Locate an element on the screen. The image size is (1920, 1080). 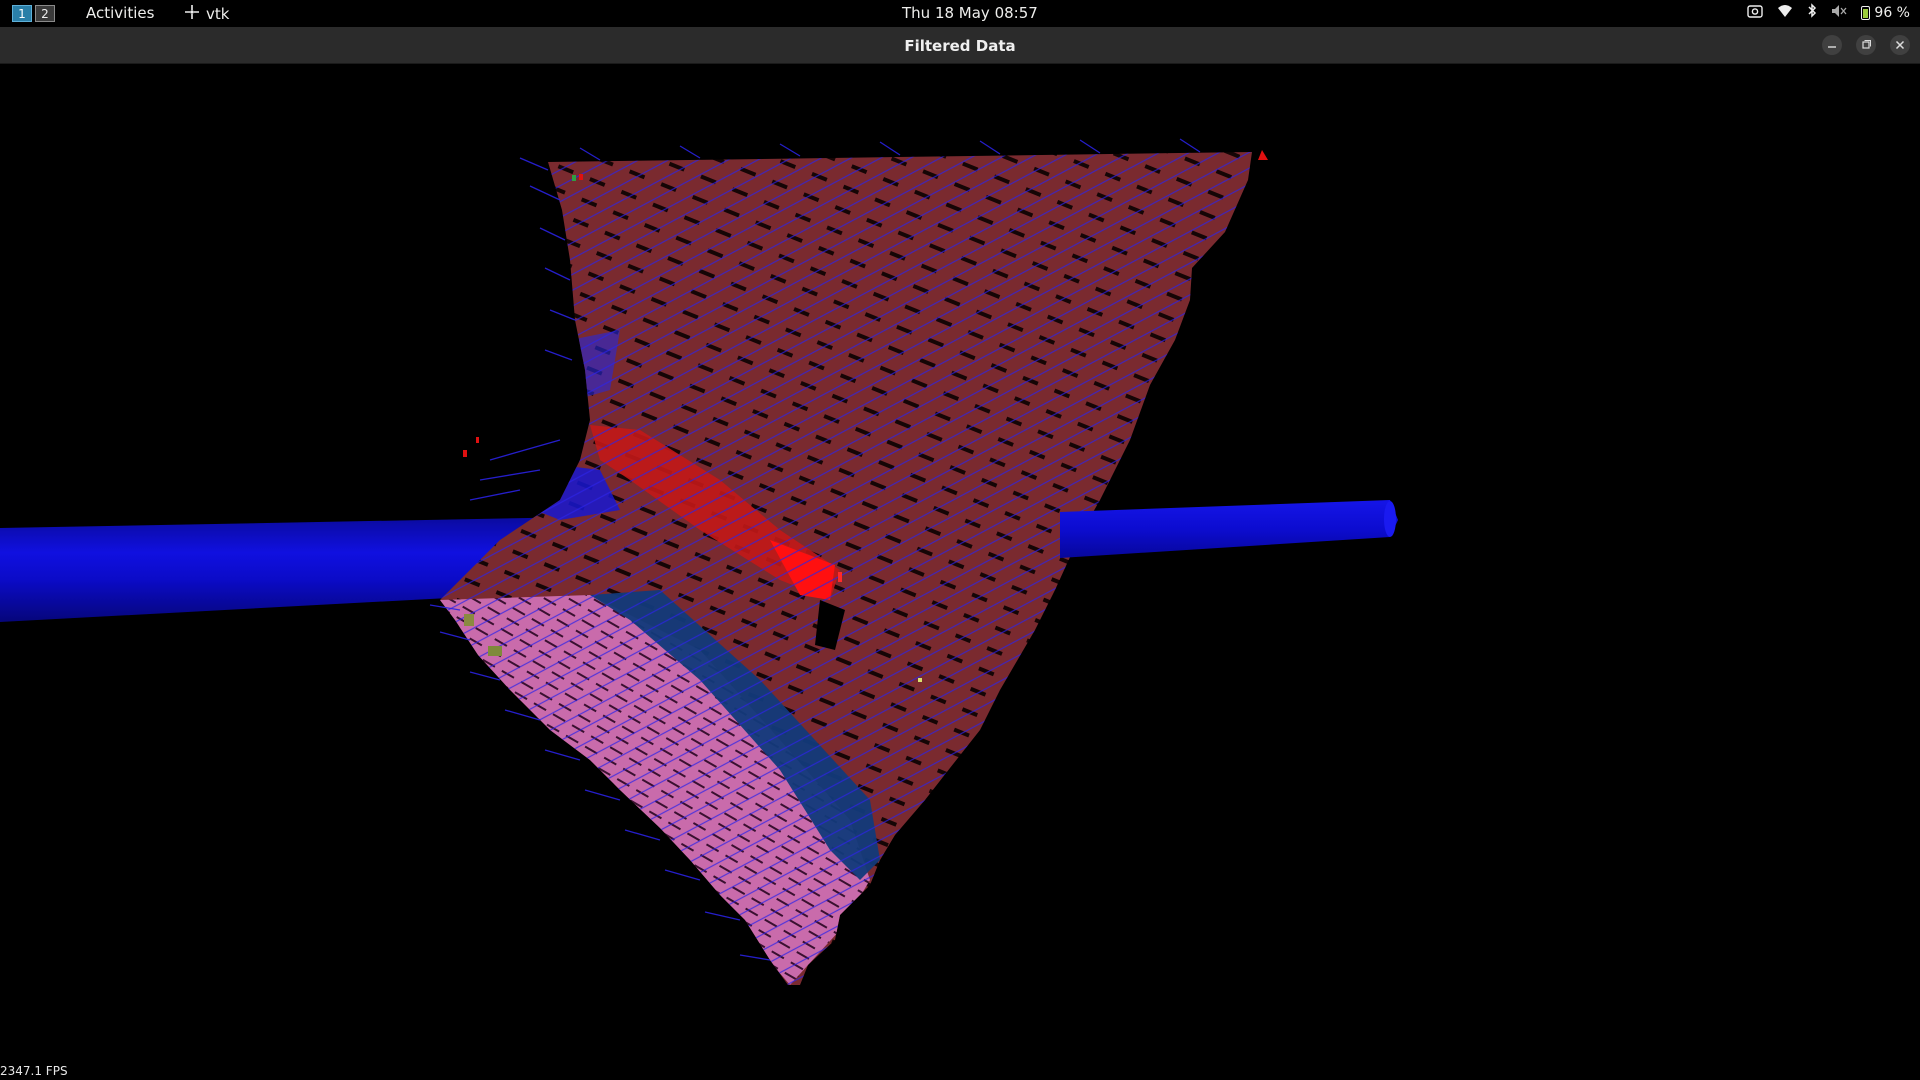
window-title: Filtered Data is located at coordinates (960, 46).